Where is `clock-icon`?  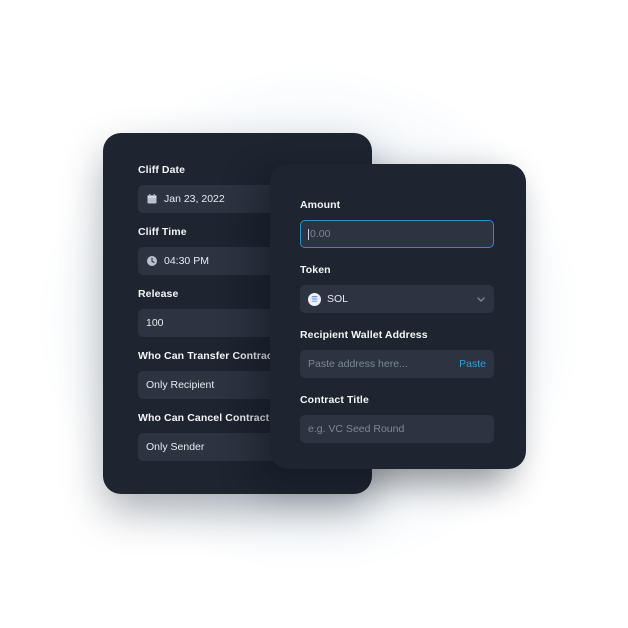
clock-icon is located at coordinates (151, 261).